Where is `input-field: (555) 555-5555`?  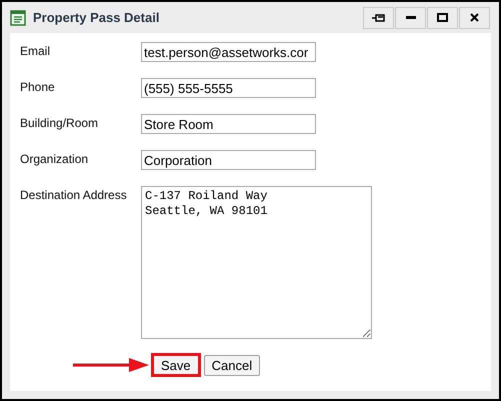
input-field: (555) 555-5555 is located at coordinates (228, 88).